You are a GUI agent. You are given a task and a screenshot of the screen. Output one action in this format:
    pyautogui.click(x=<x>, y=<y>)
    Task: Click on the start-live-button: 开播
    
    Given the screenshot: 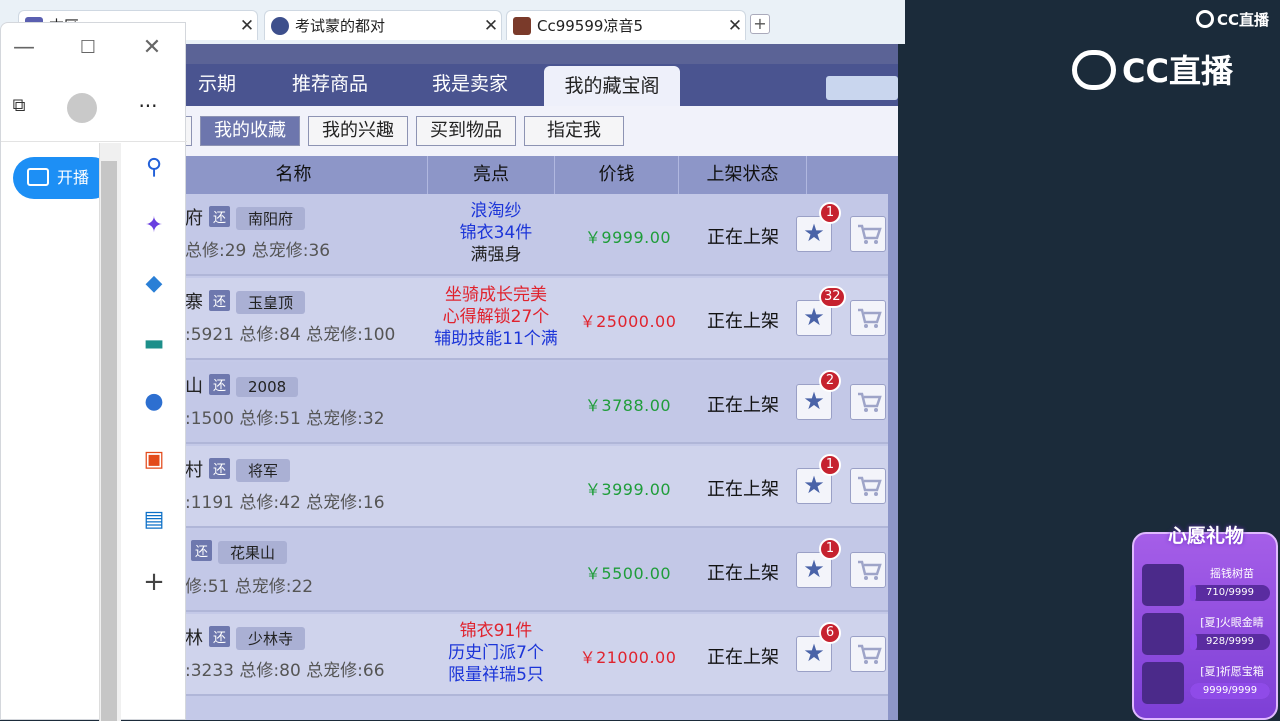 What is the action you would take?
    pyautogui.click(x=63, y=178)
    